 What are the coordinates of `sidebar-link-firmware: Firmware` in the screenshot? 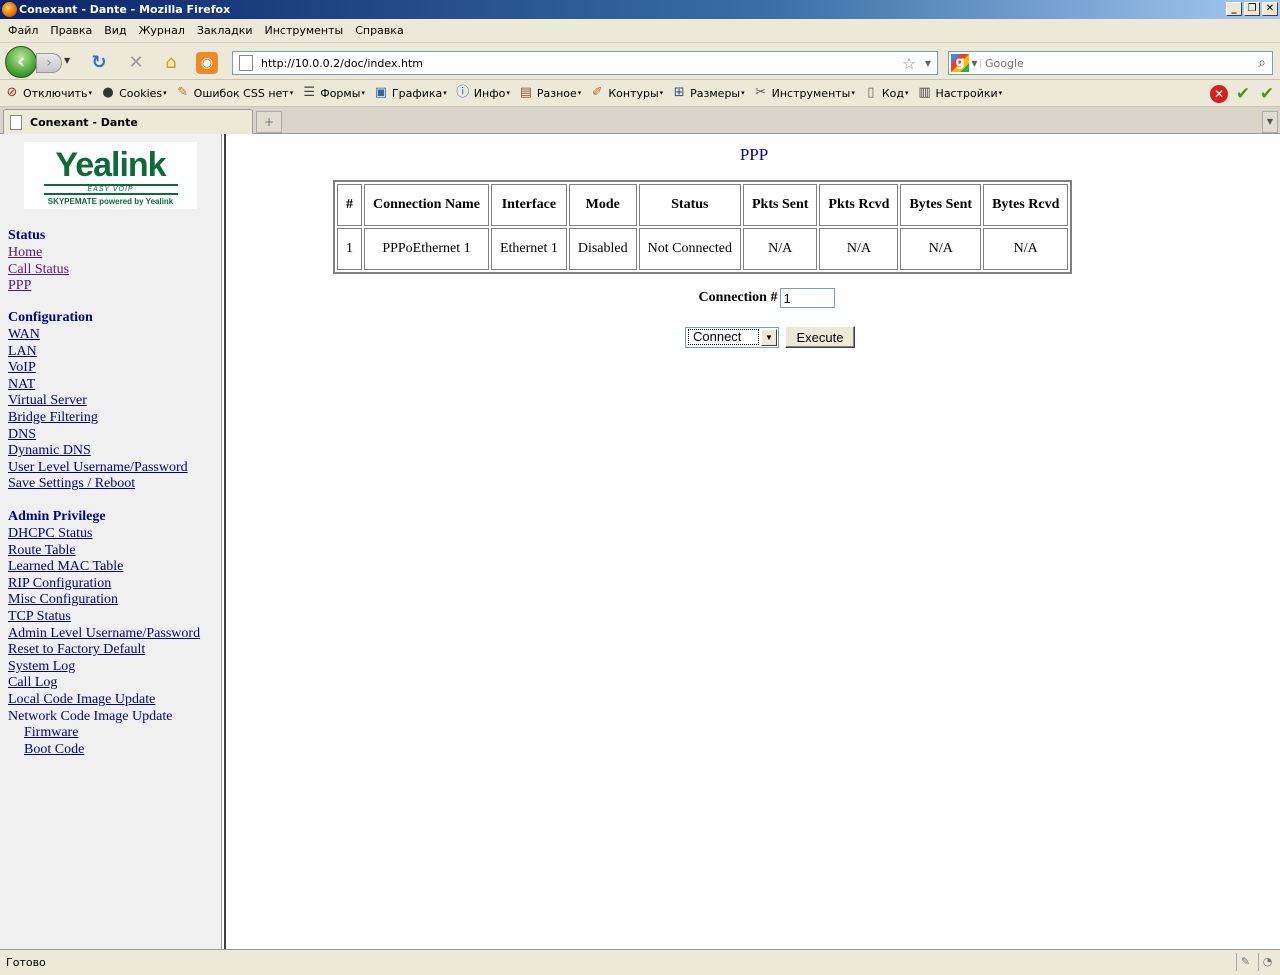 It's located at (104, 733).